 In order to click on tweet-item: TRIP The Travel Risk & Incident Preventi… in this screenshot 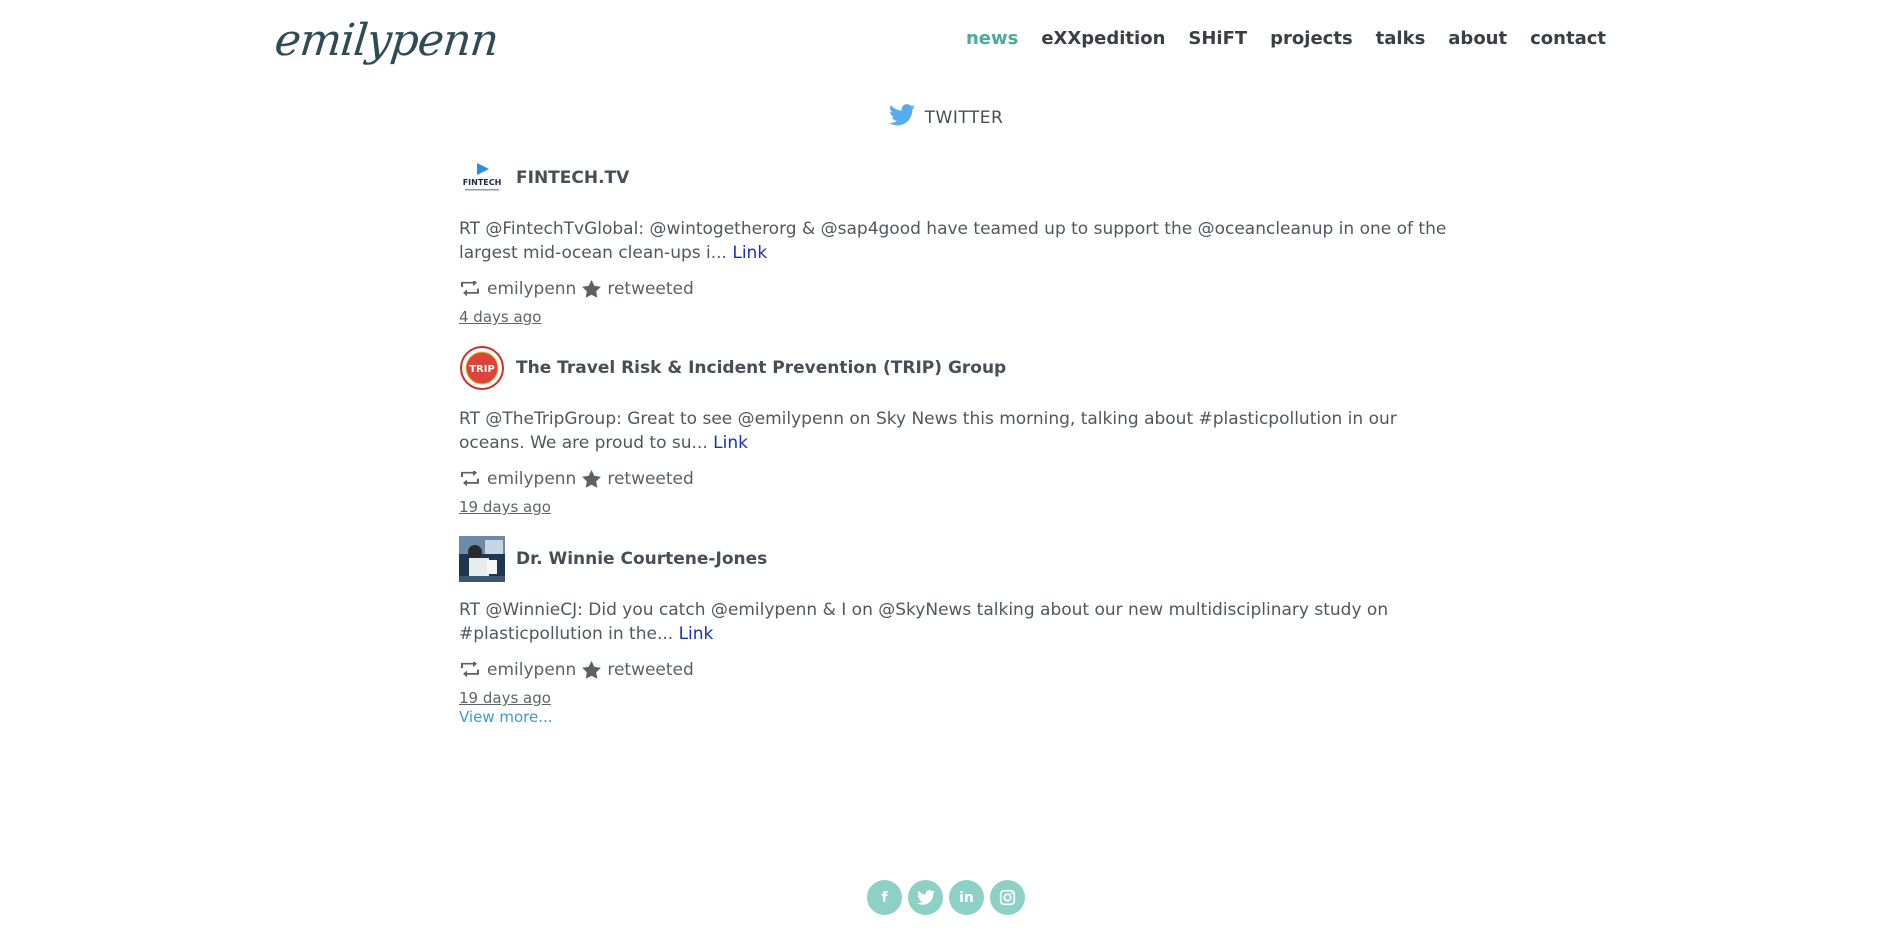, I will do `click(954, 440)`.